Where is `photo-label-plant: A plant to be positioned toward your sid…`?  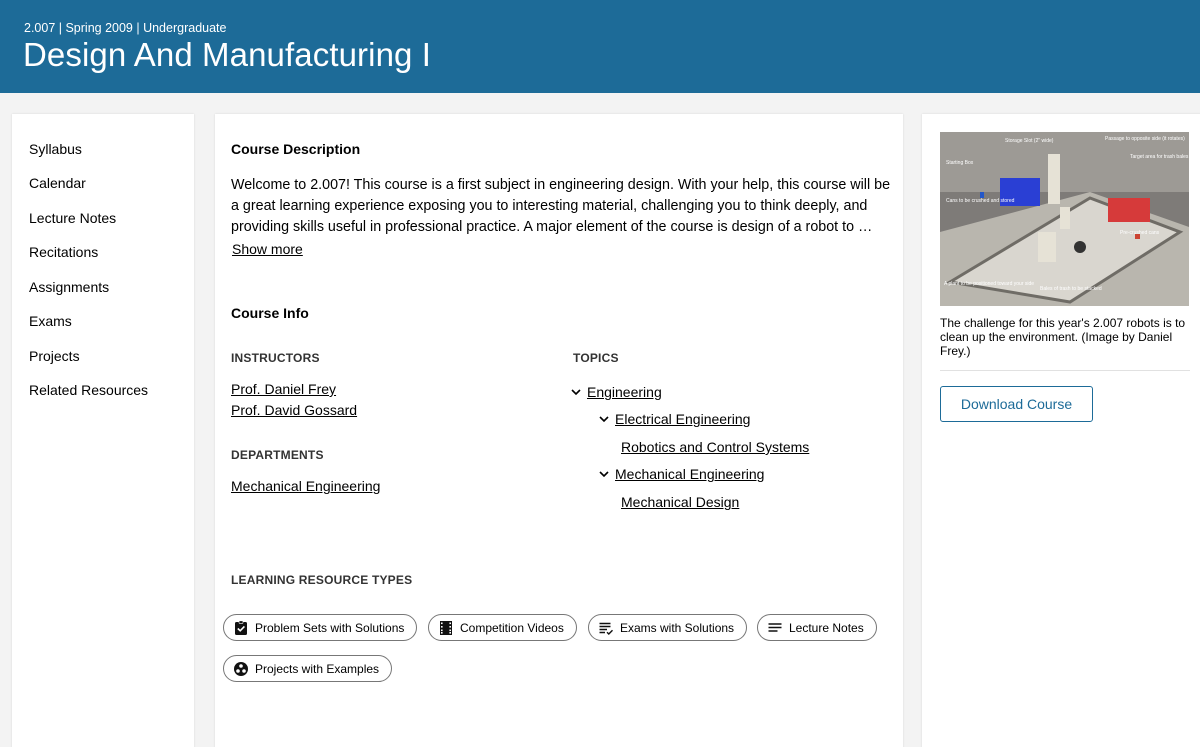 photo-label-plant: A plant to be positioned toward your sid… is located at coordinates (989, 284).